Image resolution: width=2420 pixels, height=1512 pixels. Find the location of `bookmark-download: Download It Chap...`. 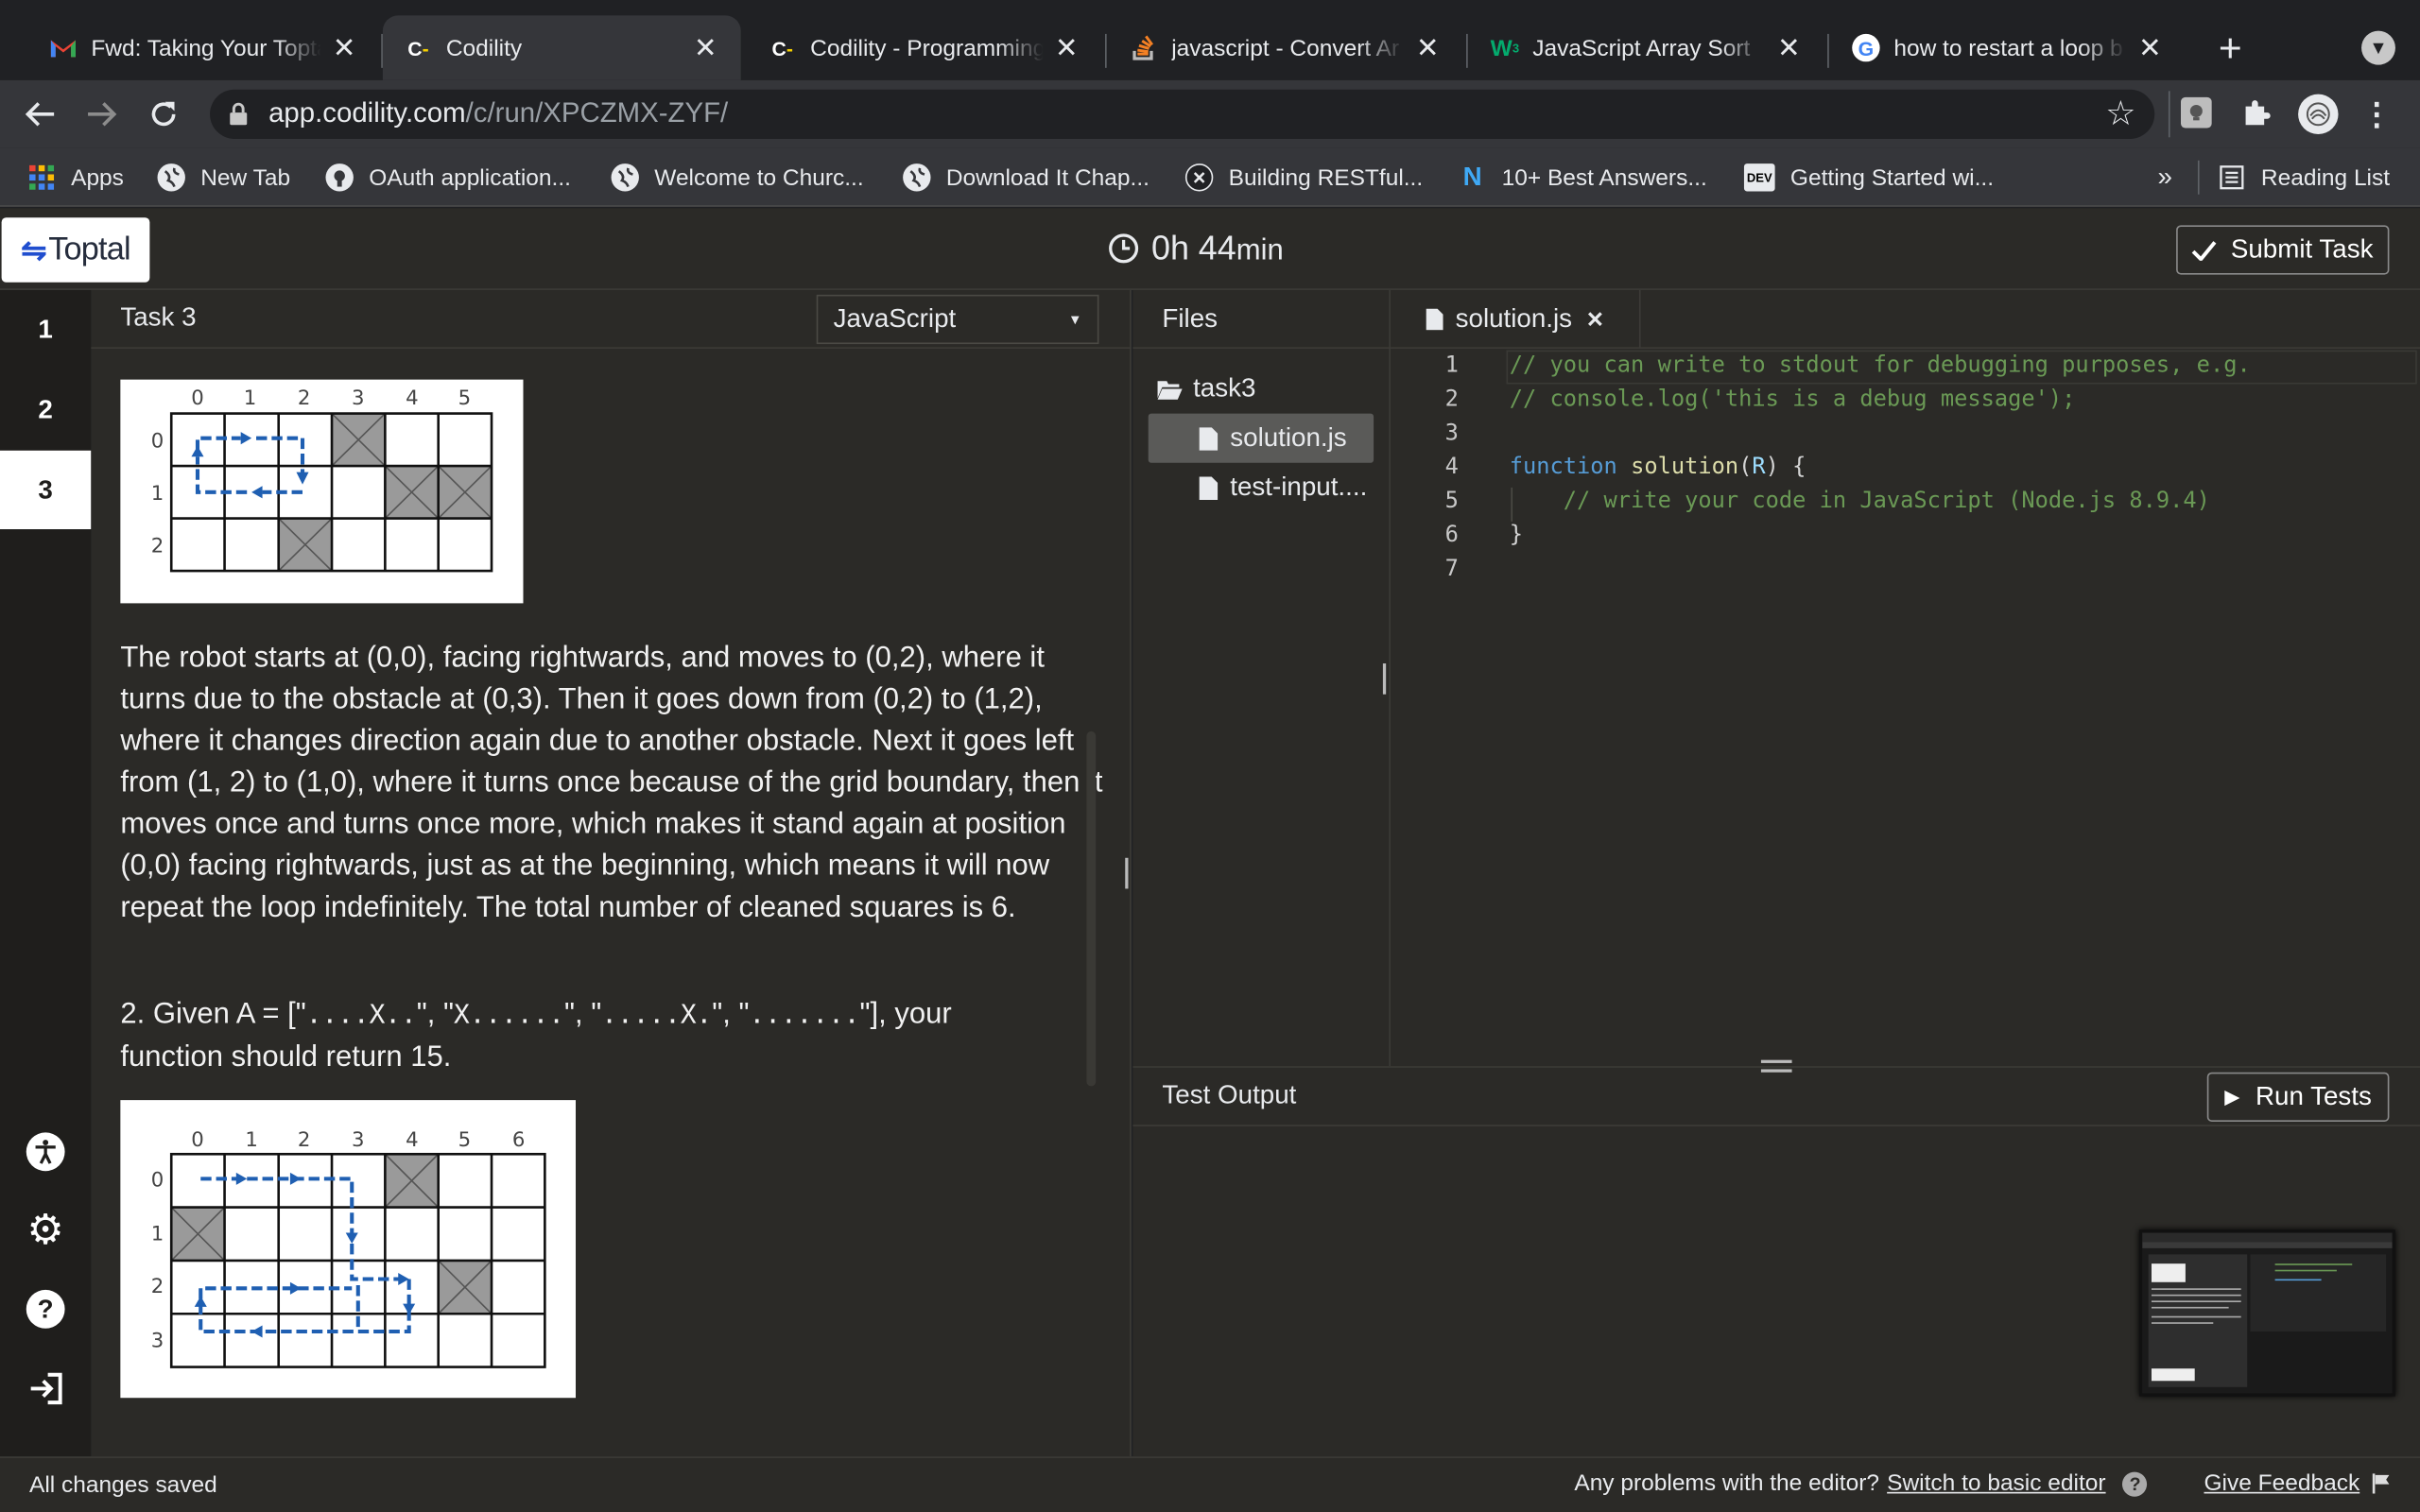

bookmark-download: Download It Chap... is located at coordinates (1026, 178).